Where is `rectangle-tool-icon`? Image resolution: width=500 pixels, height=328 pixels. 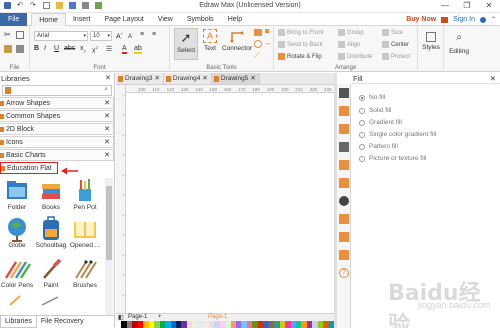
rectangle-tool-icon is located at coordinates (258, 32).